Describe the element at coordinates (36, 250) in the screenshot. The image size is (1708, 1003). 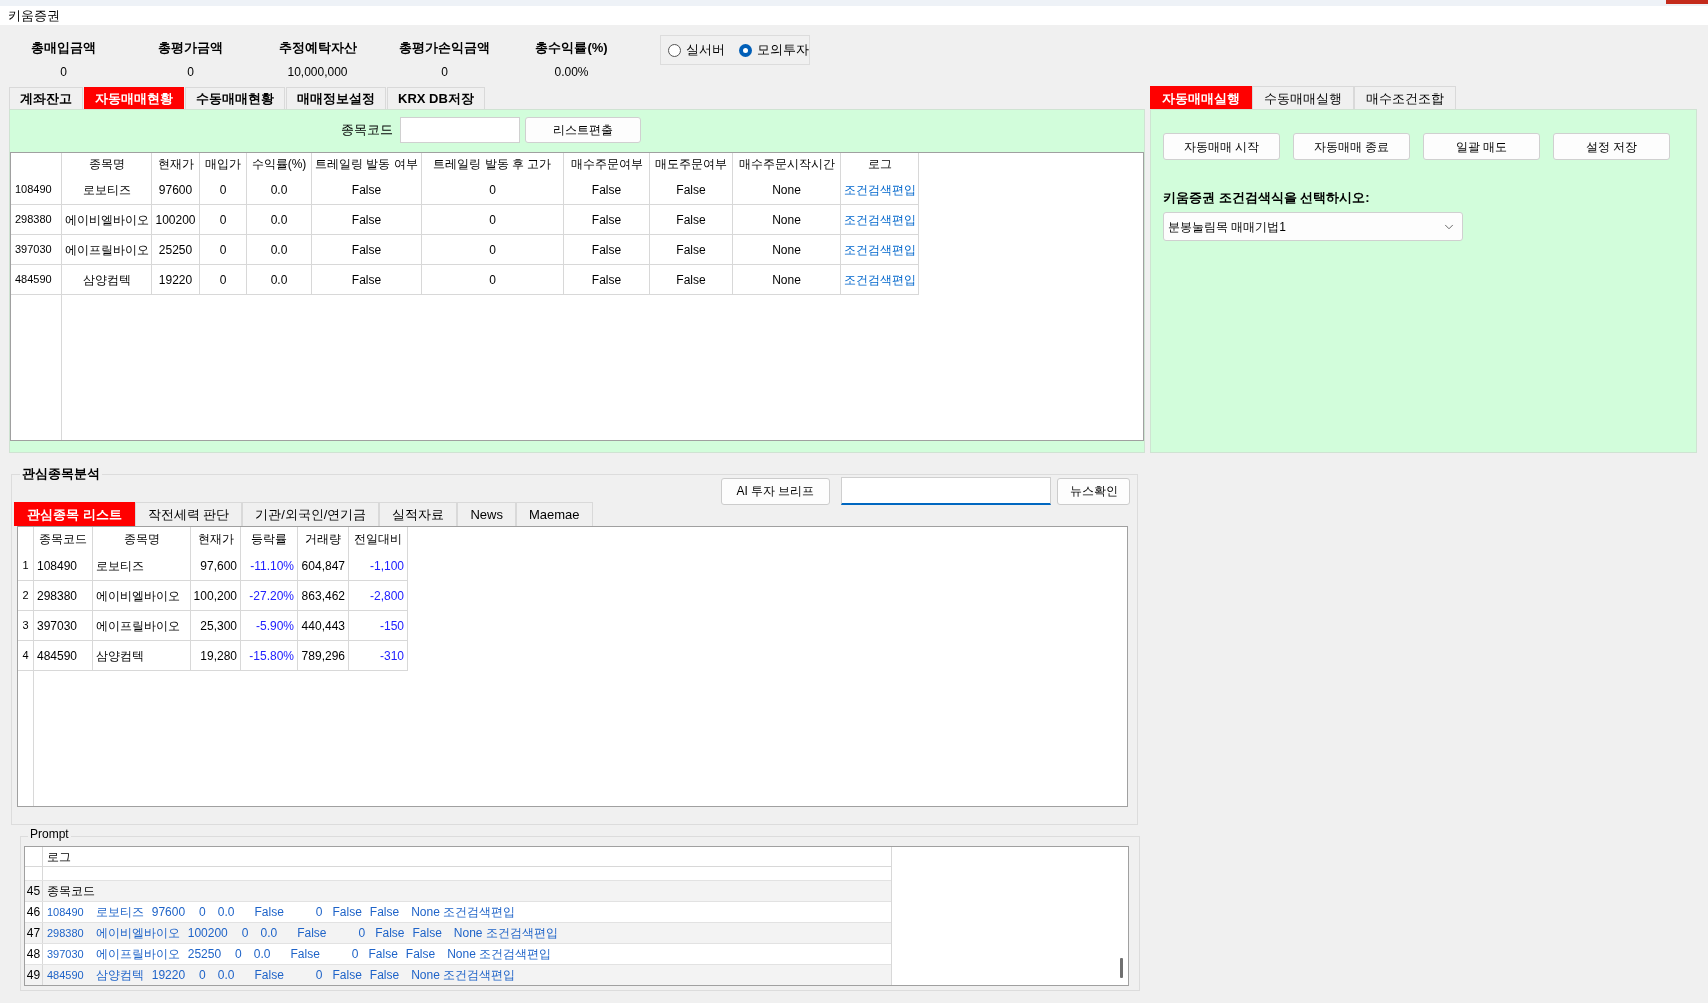
I see `row-header: 397030` at that location.